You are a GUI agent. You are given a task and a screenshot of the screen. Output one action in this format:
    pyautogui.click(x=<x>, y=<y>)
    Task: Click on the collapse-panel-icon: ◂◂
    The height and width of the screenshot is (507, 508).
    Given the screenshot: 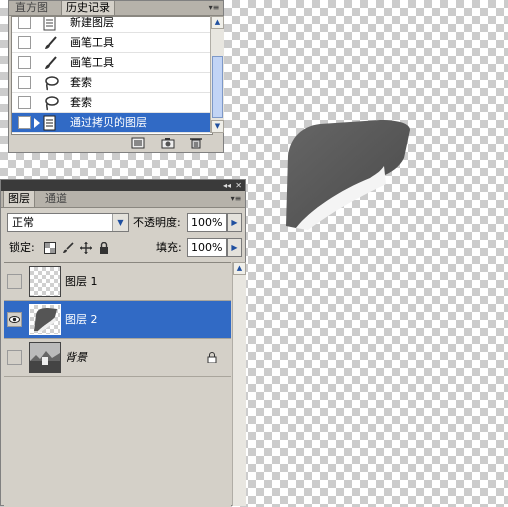 What is the action you would take?
    pyautogui.click(x=227, y=185)
    